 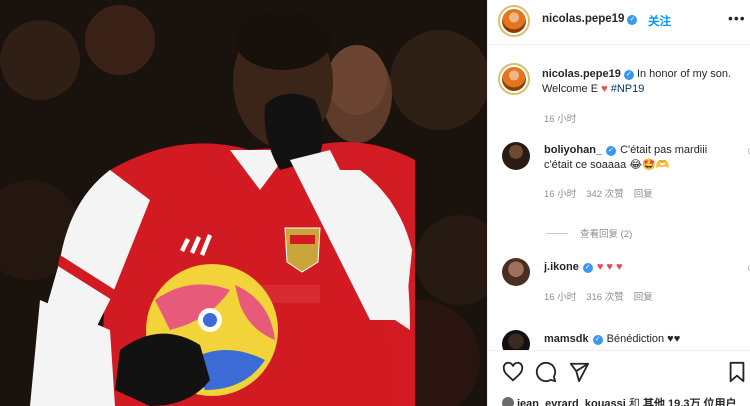 What do you see at coordinates (628, 89) in the screenshot?
I see `caption-hashtag: #NP19` at bounding box center [628, 89].